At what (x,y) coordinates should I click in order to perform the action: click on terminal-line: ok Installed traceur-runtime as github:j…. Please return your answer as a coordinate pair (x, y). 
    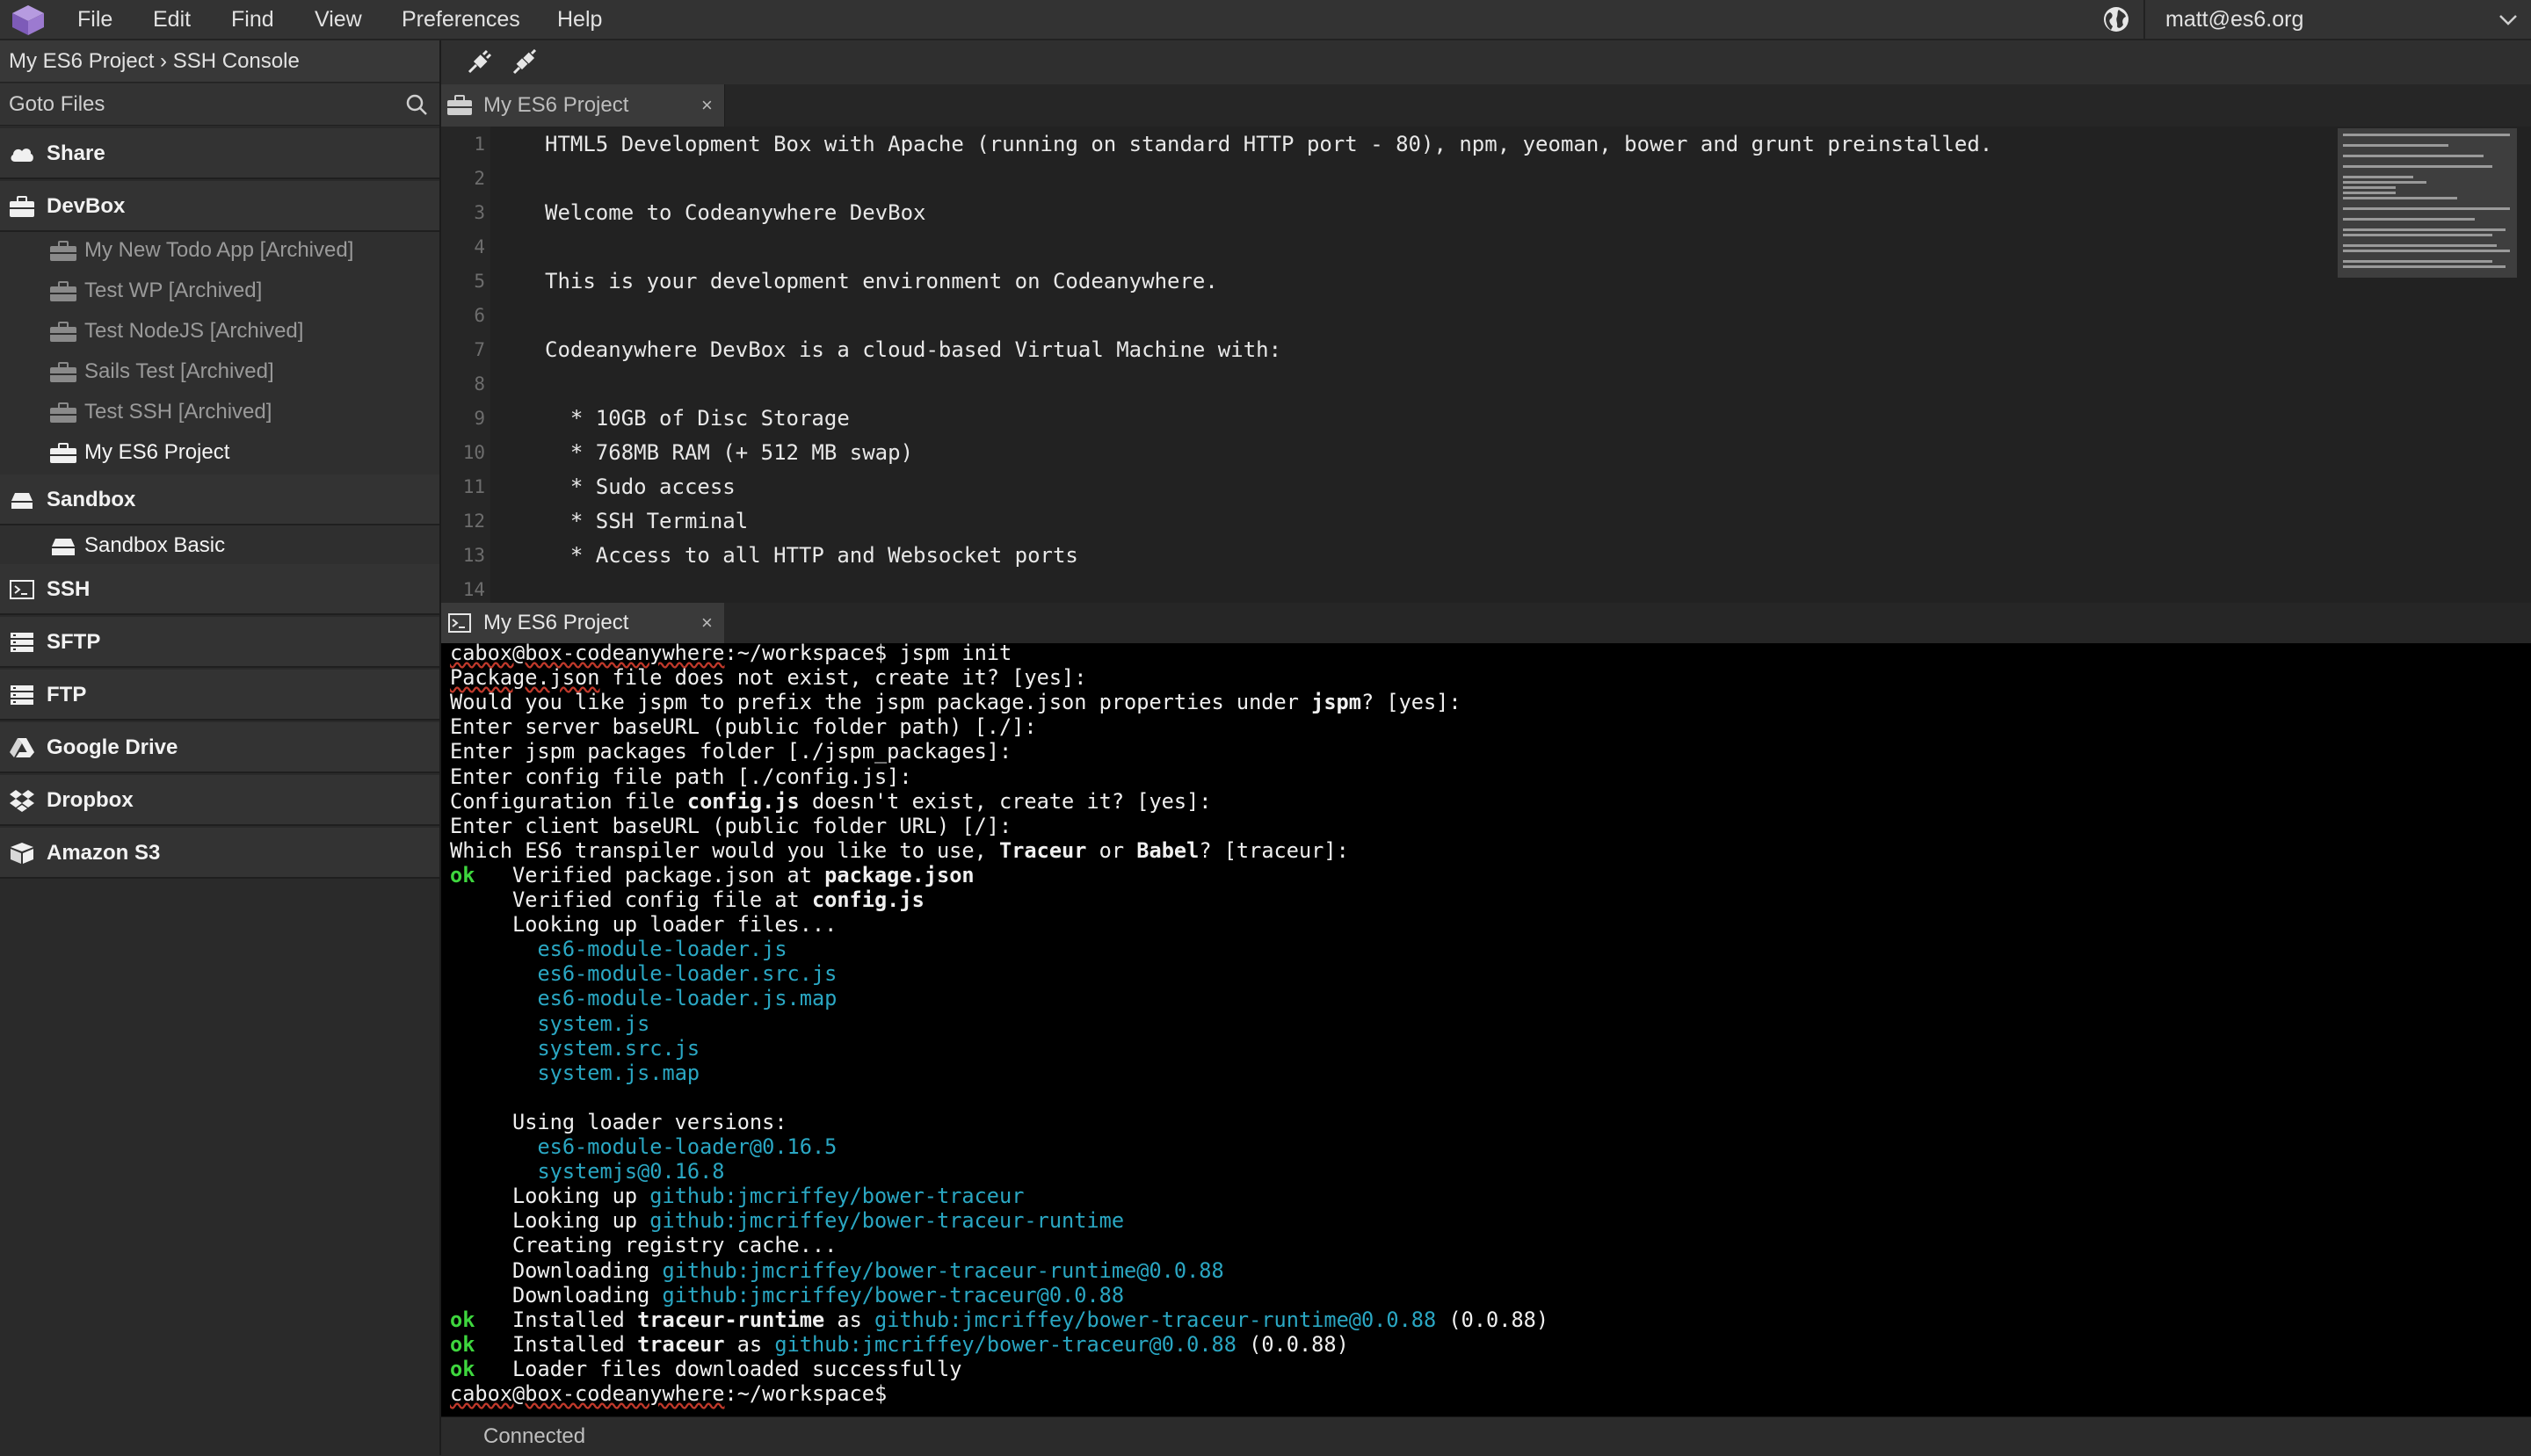
    Looking at the image, I should click on (999, 1320).